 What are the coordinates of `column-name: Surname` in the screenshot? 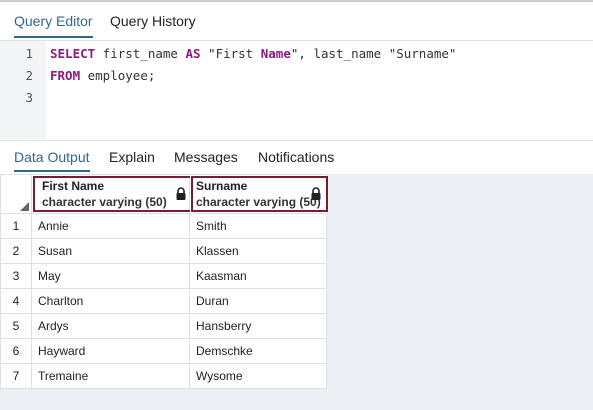 It's located at (222, 186).